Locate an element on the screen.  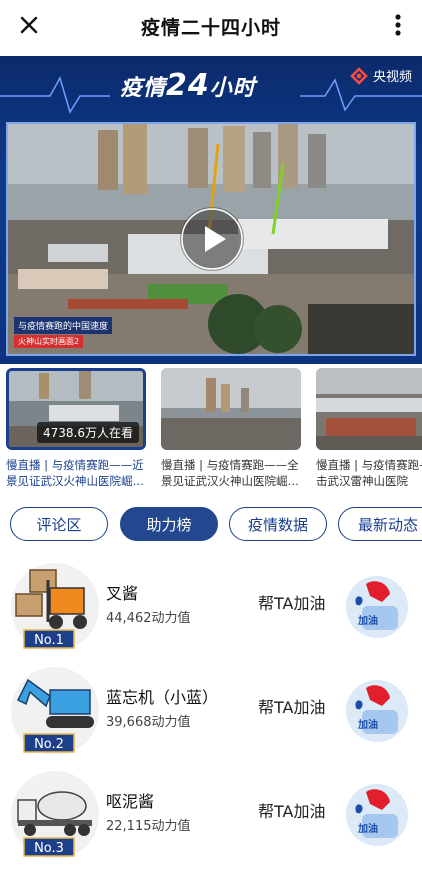
svg-text: No.2 is located at coordinates (49, 744).